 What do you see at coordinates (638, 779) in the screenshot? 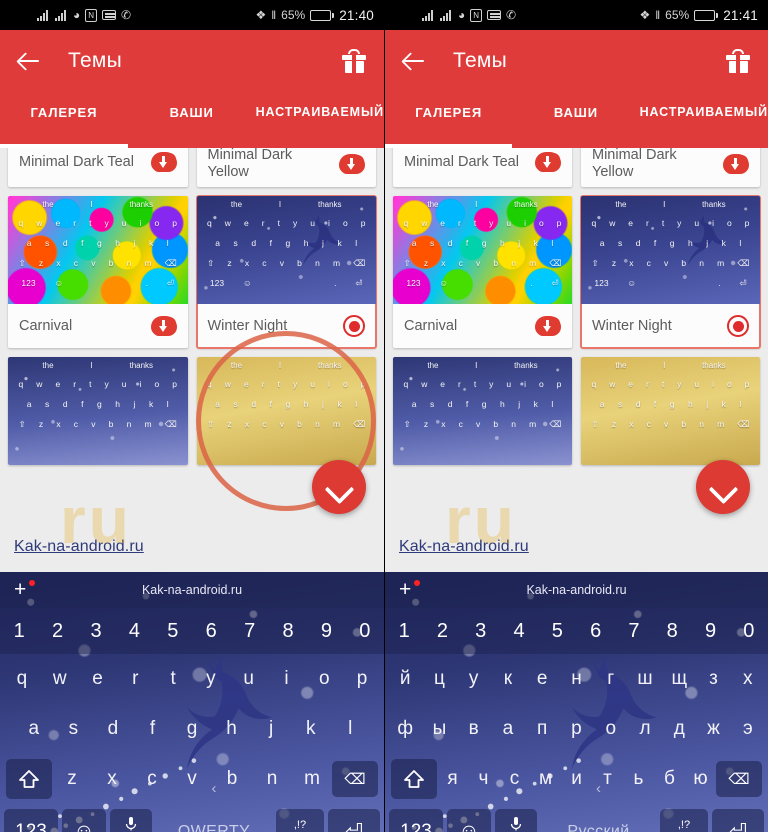
I see `key-cyr-29: ь` at bounding box center [638, 779].